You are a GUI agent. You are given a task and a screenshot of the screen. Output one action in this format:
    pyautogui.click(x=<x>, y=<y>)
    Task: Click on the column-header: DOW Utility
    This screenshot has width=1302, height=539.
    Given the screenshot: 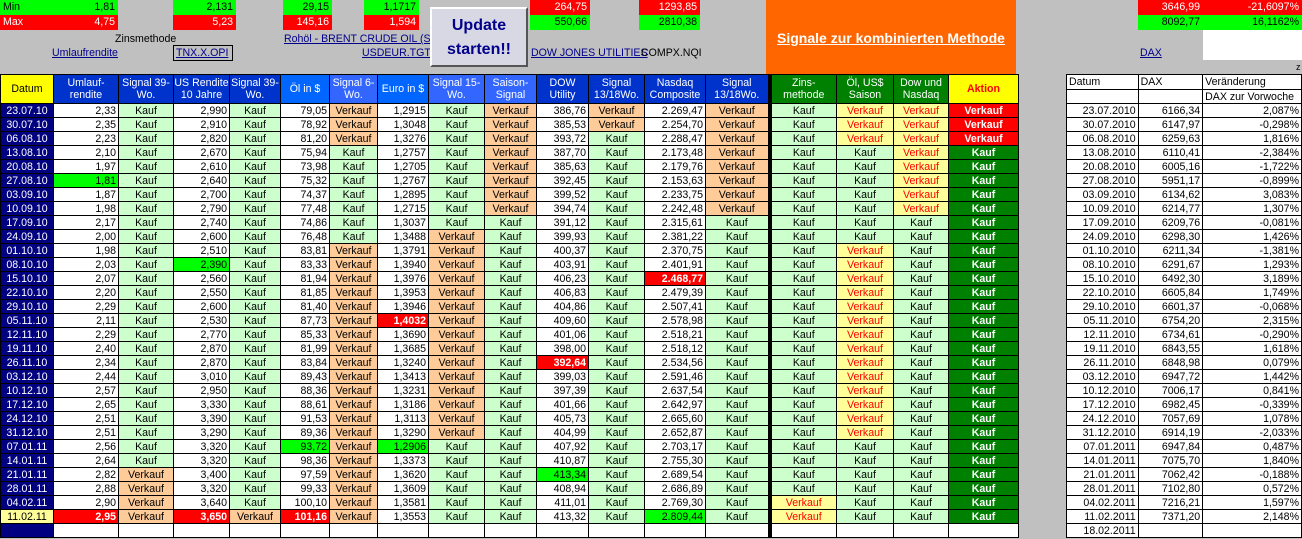 What is the action you would take?
    pyautogui.click(x=562, y=89)
    